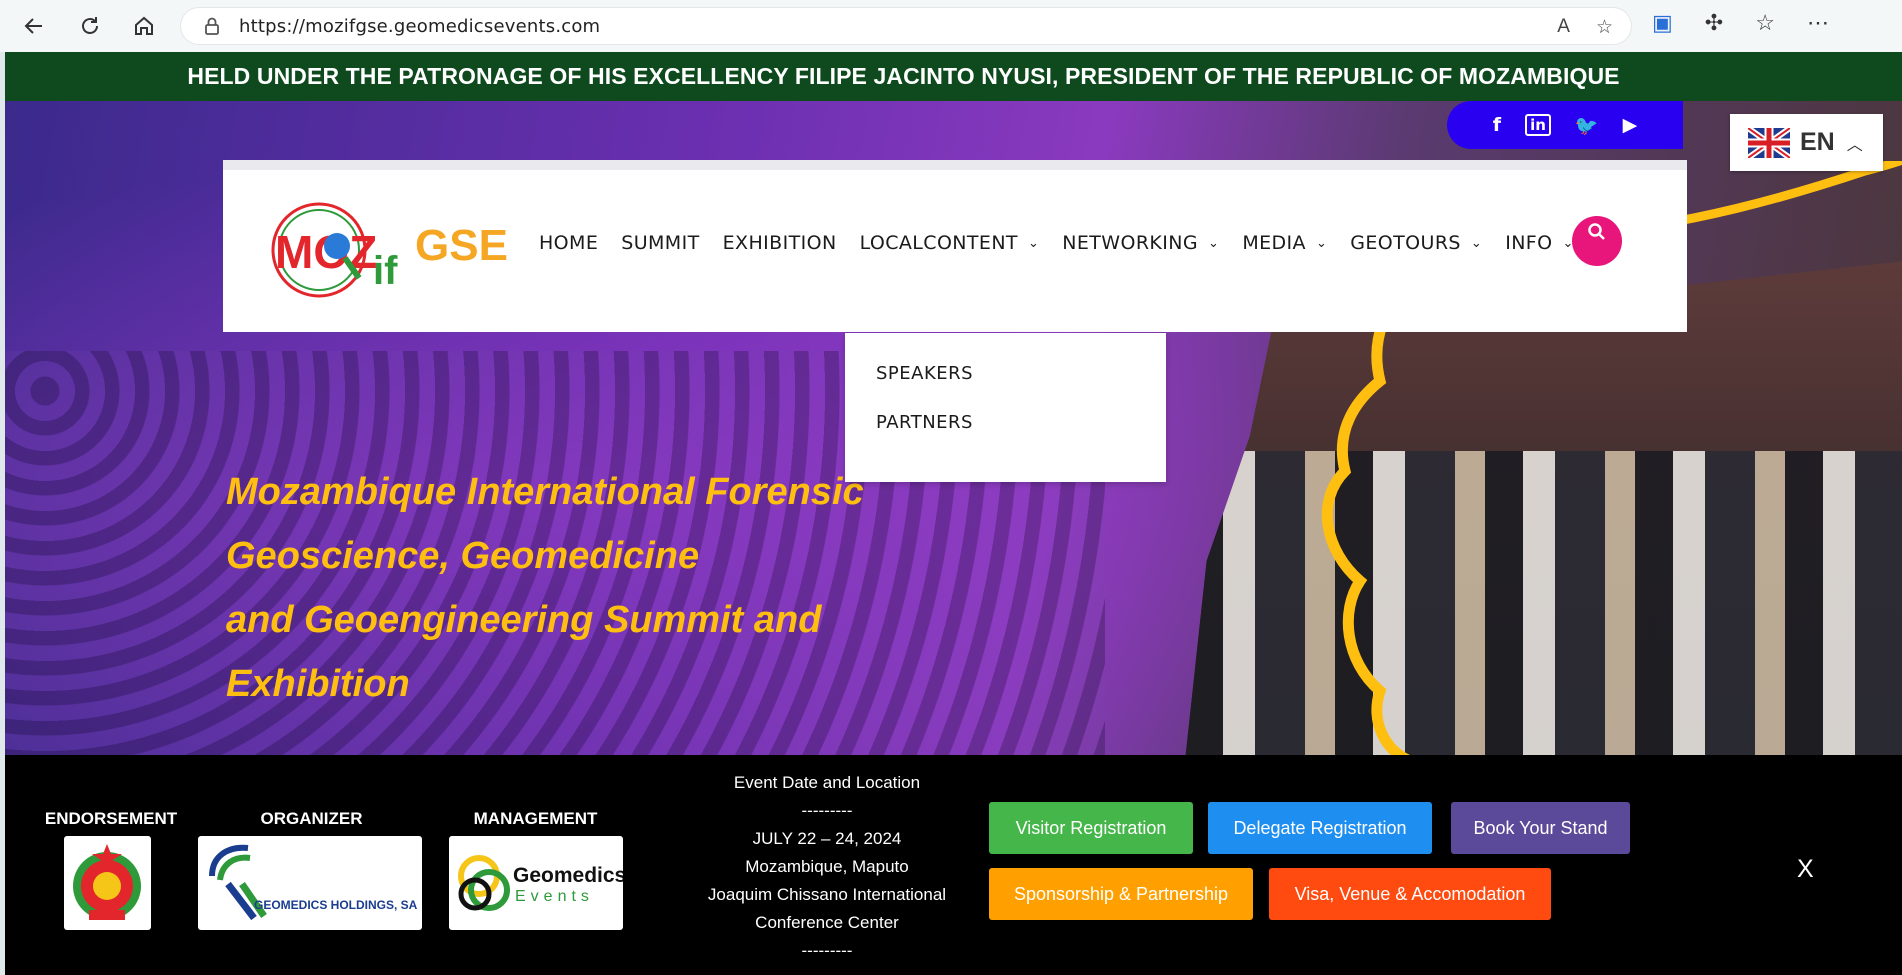  I want to click on organizer-logo: GEOMEDICS HOLDINGS, SA, so click(310, 883).